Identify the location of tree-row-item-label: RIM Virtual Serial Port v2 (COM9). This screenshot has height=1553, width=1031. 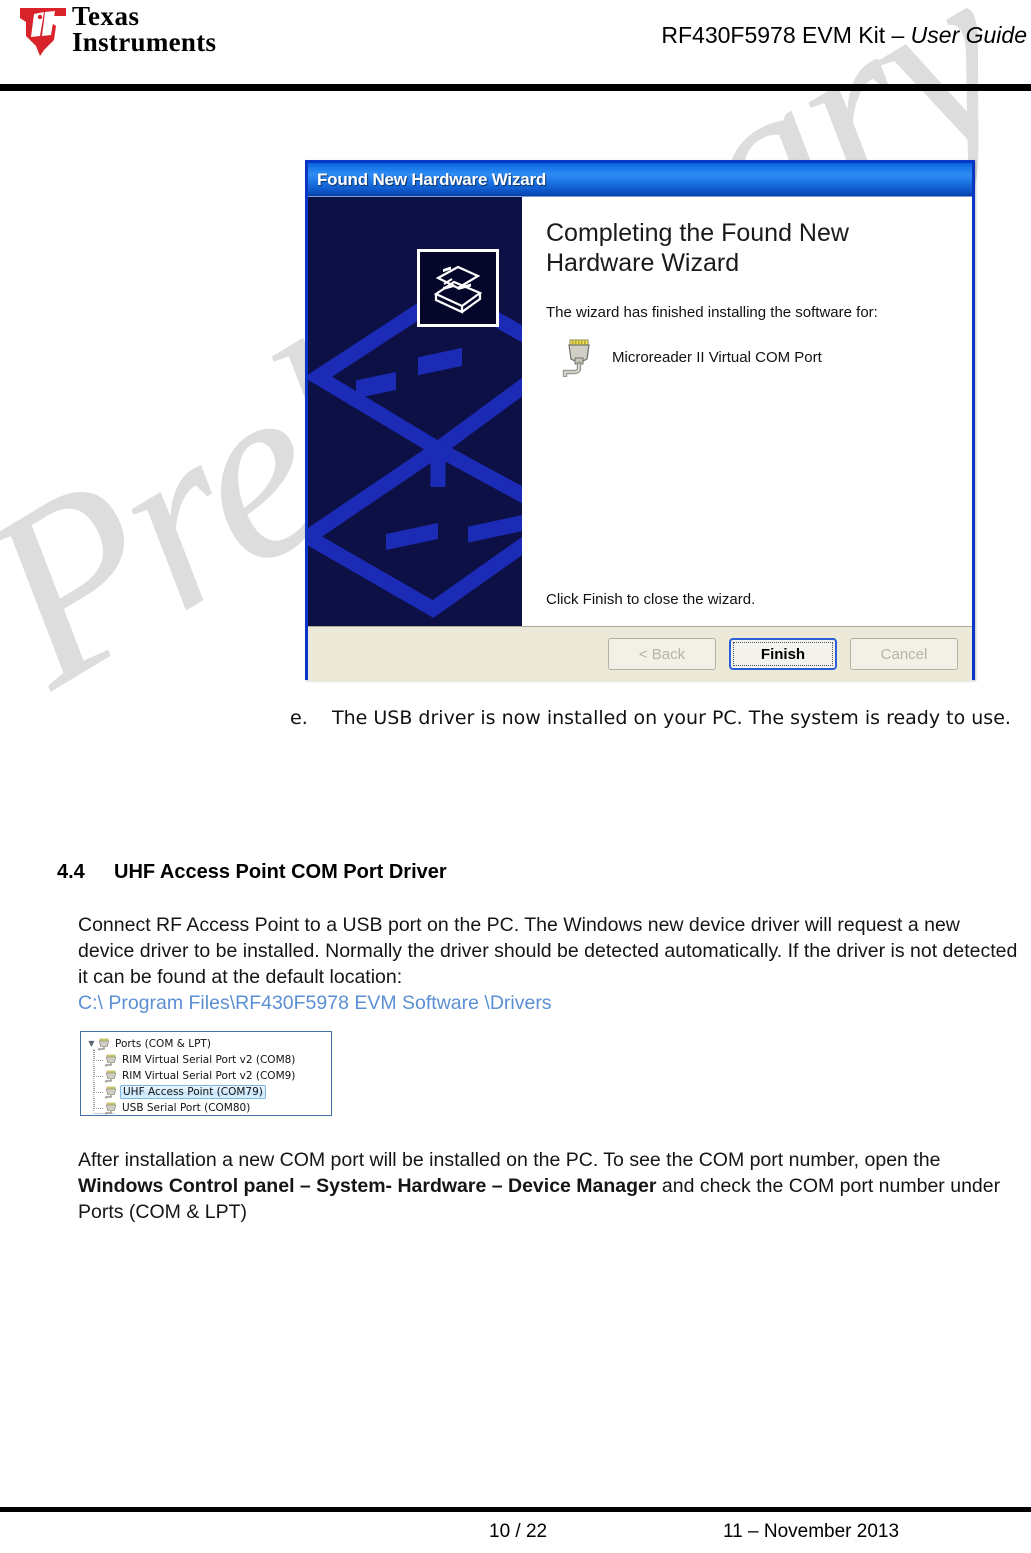
(209, 1076).